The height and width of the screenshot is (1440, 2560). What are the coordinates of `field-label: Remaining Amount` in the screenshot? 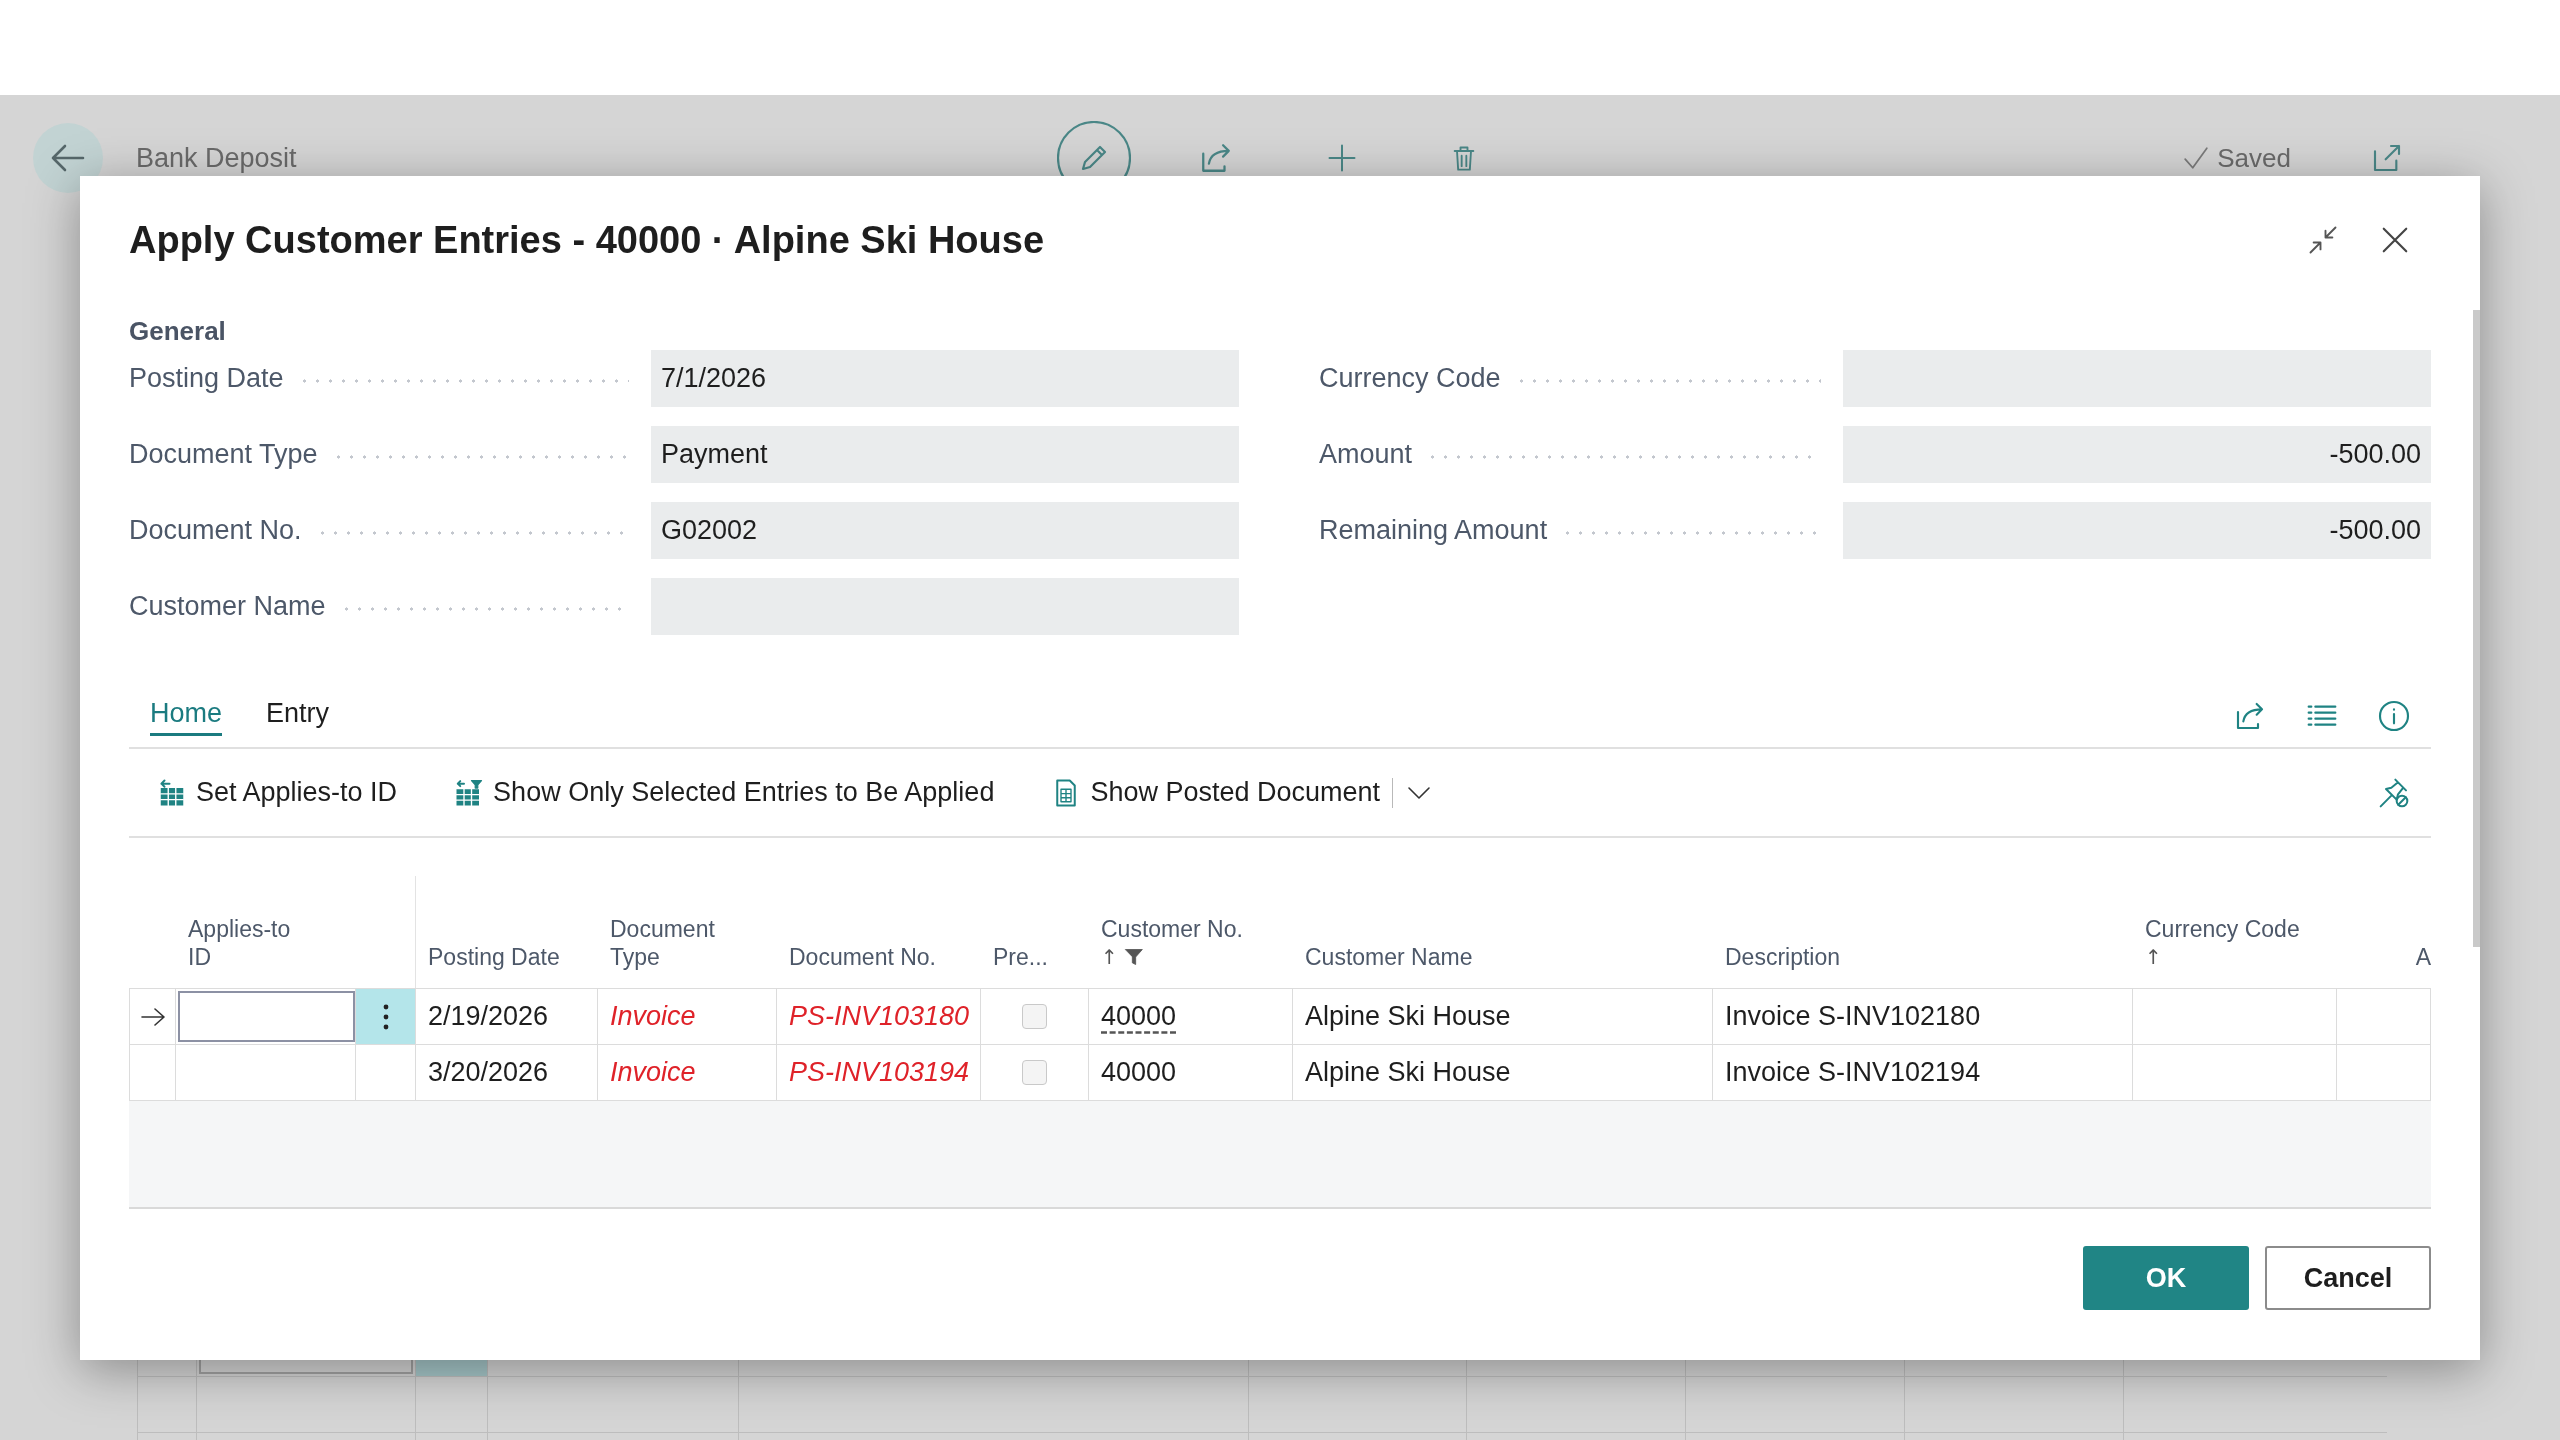 It's located at (1433, 530).